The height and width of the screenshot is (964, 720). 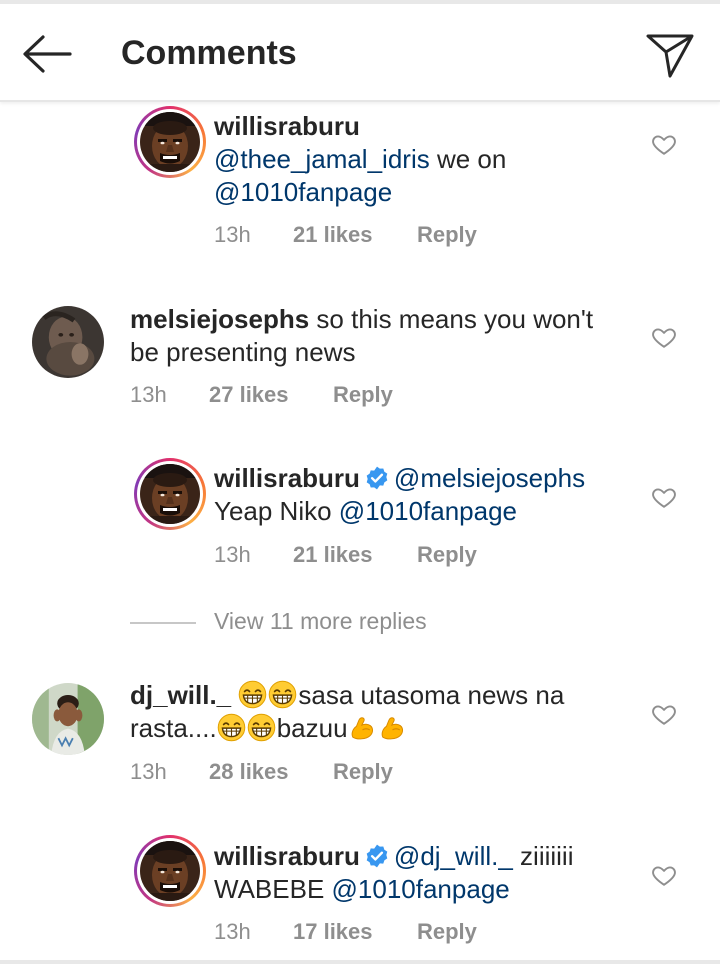 I want to click on likes-count: 28 likes, so click(x=249, y=772).